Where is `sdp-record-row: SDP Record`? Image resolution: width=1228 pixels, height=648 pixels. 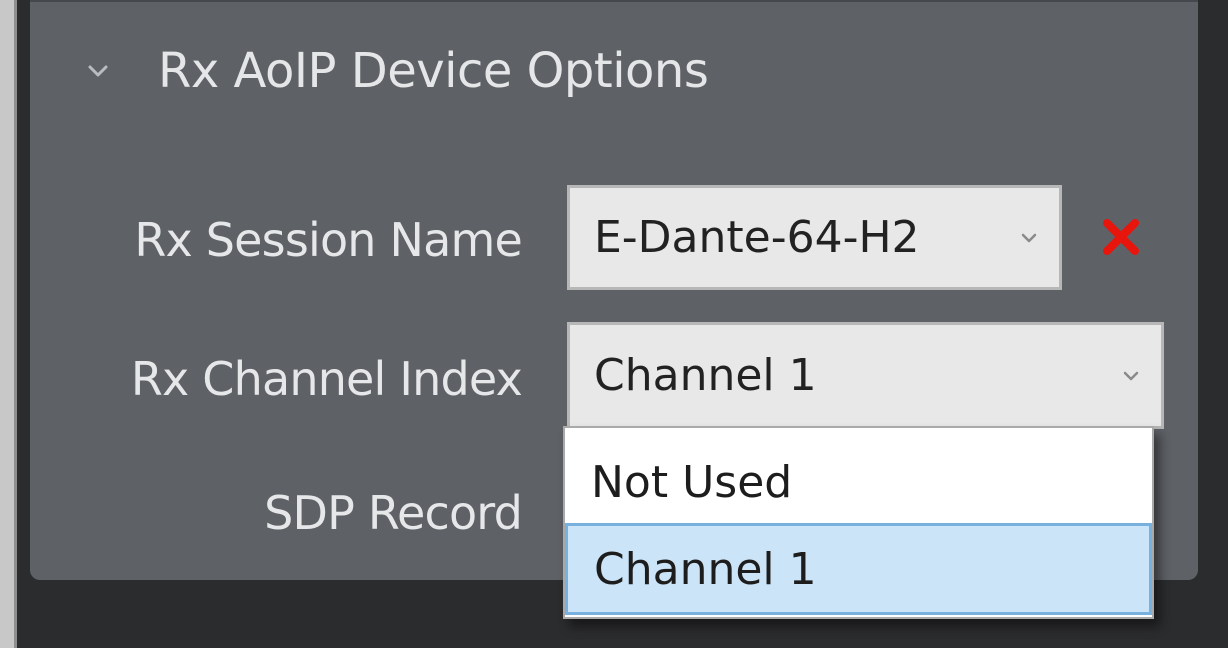
sdp-record-row: SDP Record is located at coordinates (276, 513).